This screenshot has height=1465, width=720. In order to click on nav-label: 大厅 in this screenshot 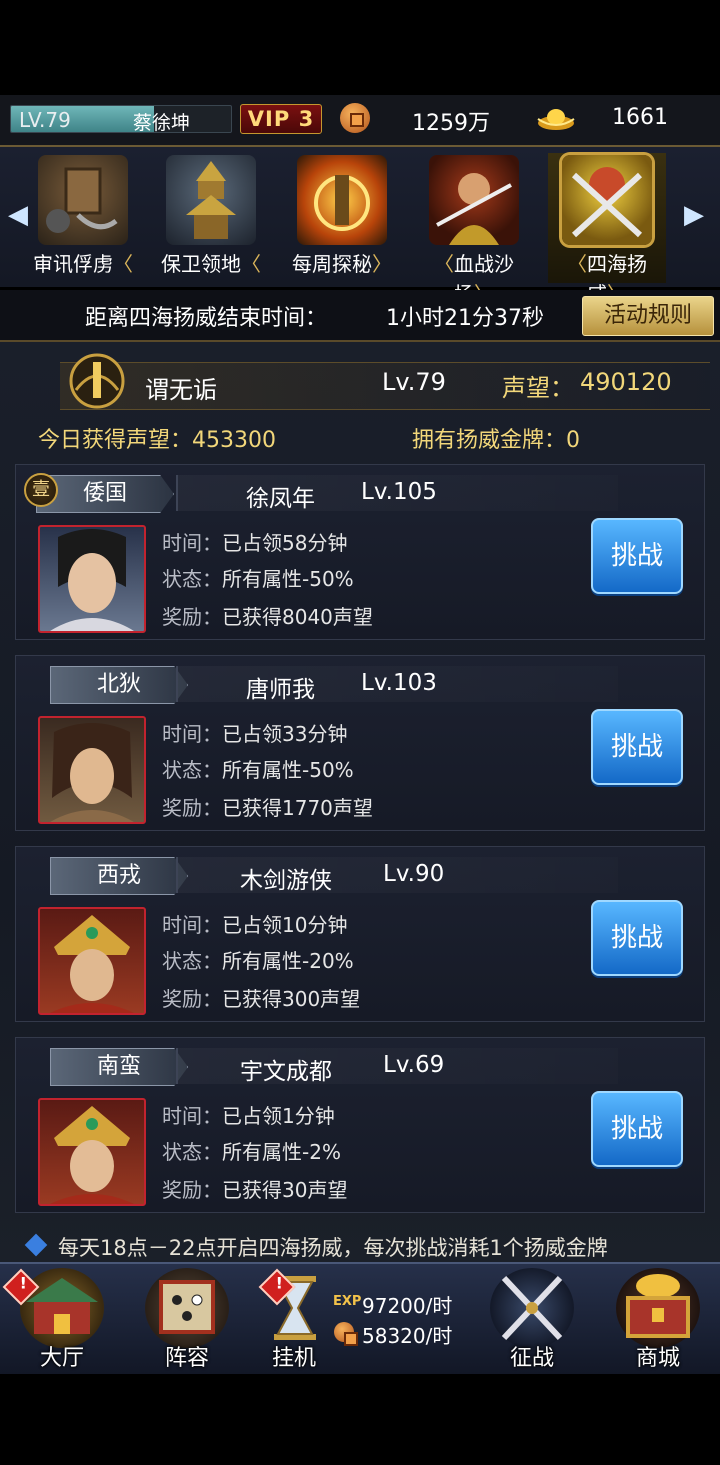, I will do `click(61, 1358)`.